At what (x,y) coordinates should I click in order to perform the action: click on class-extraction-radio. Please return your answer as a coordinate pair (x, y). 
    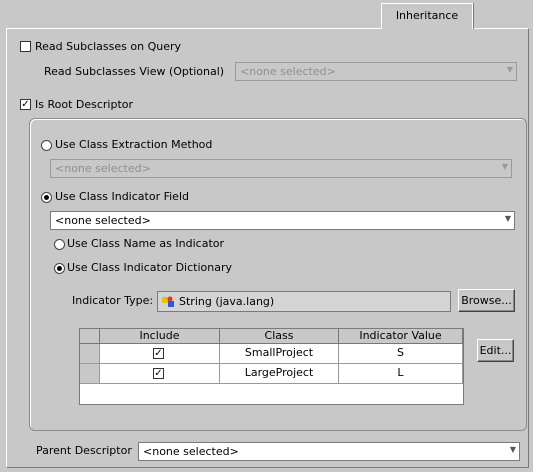
    Looking at the image, I should click on (46, 145).